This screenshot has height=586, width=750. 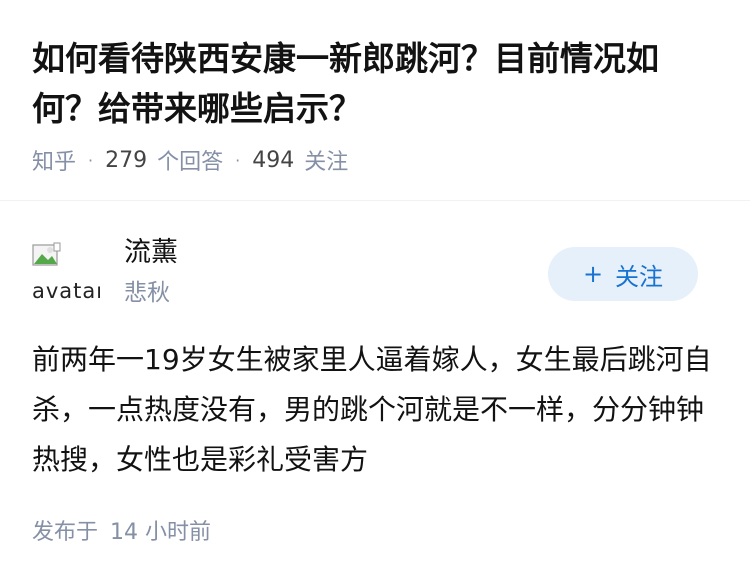 I want to click on plus-icon: +, so click(x=593, y=274).